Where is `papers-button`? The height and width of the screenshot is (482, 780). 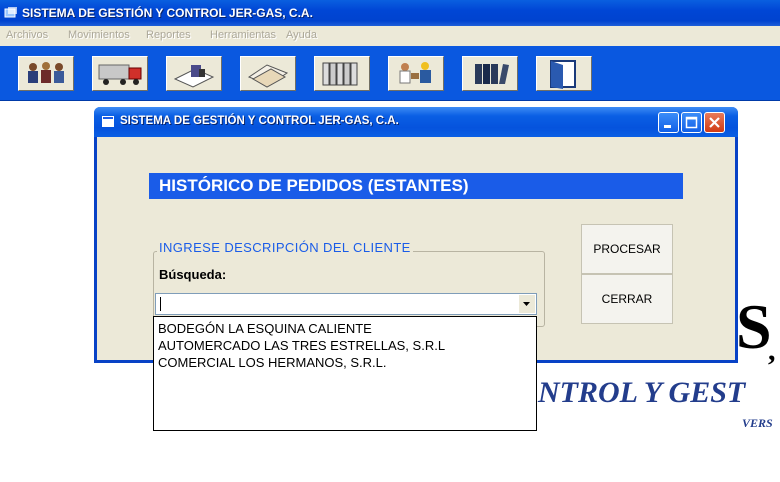
papers-button is located at coordinates (268, 73).